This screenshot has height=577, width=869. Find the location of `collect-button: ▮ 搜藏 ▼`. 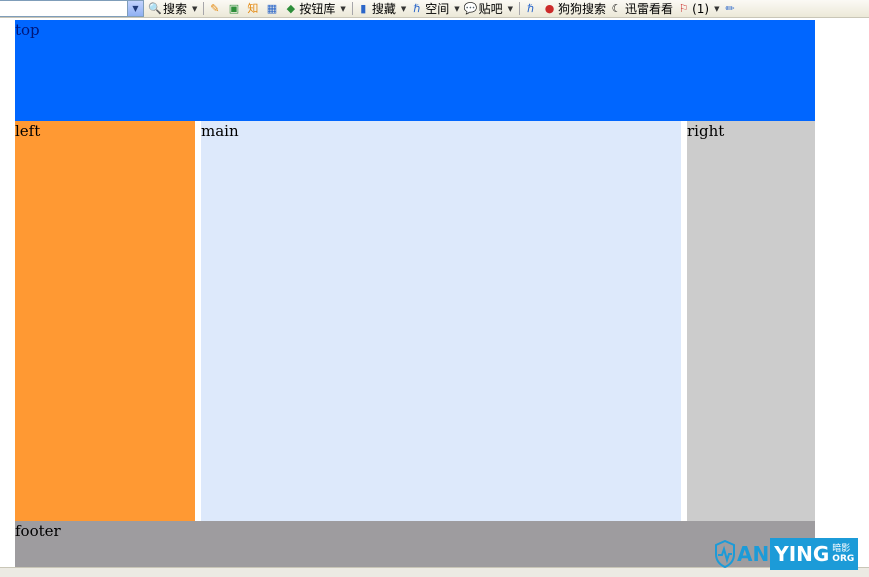

collect-button: ▮ 搜藏 ▼ is located at coordinates (381, 9).